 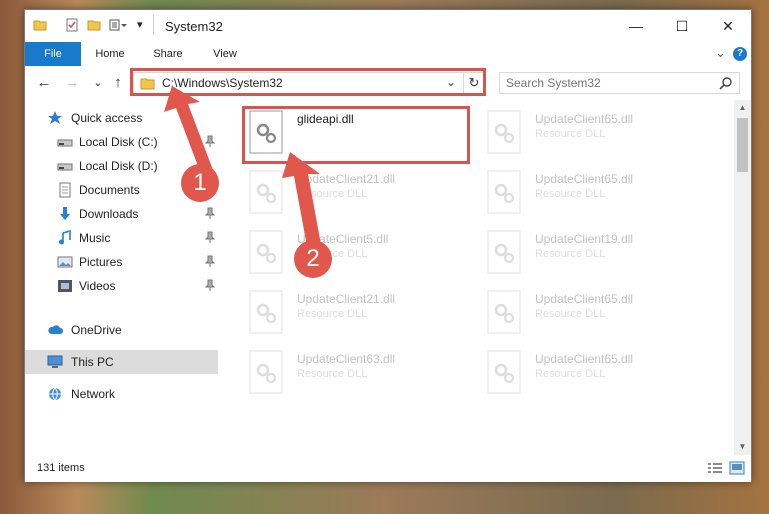 What do you see at coordinates (121, 238) in the screenshot?
I see `sidebar-item-music: Music` at bounding box center [121, 238].